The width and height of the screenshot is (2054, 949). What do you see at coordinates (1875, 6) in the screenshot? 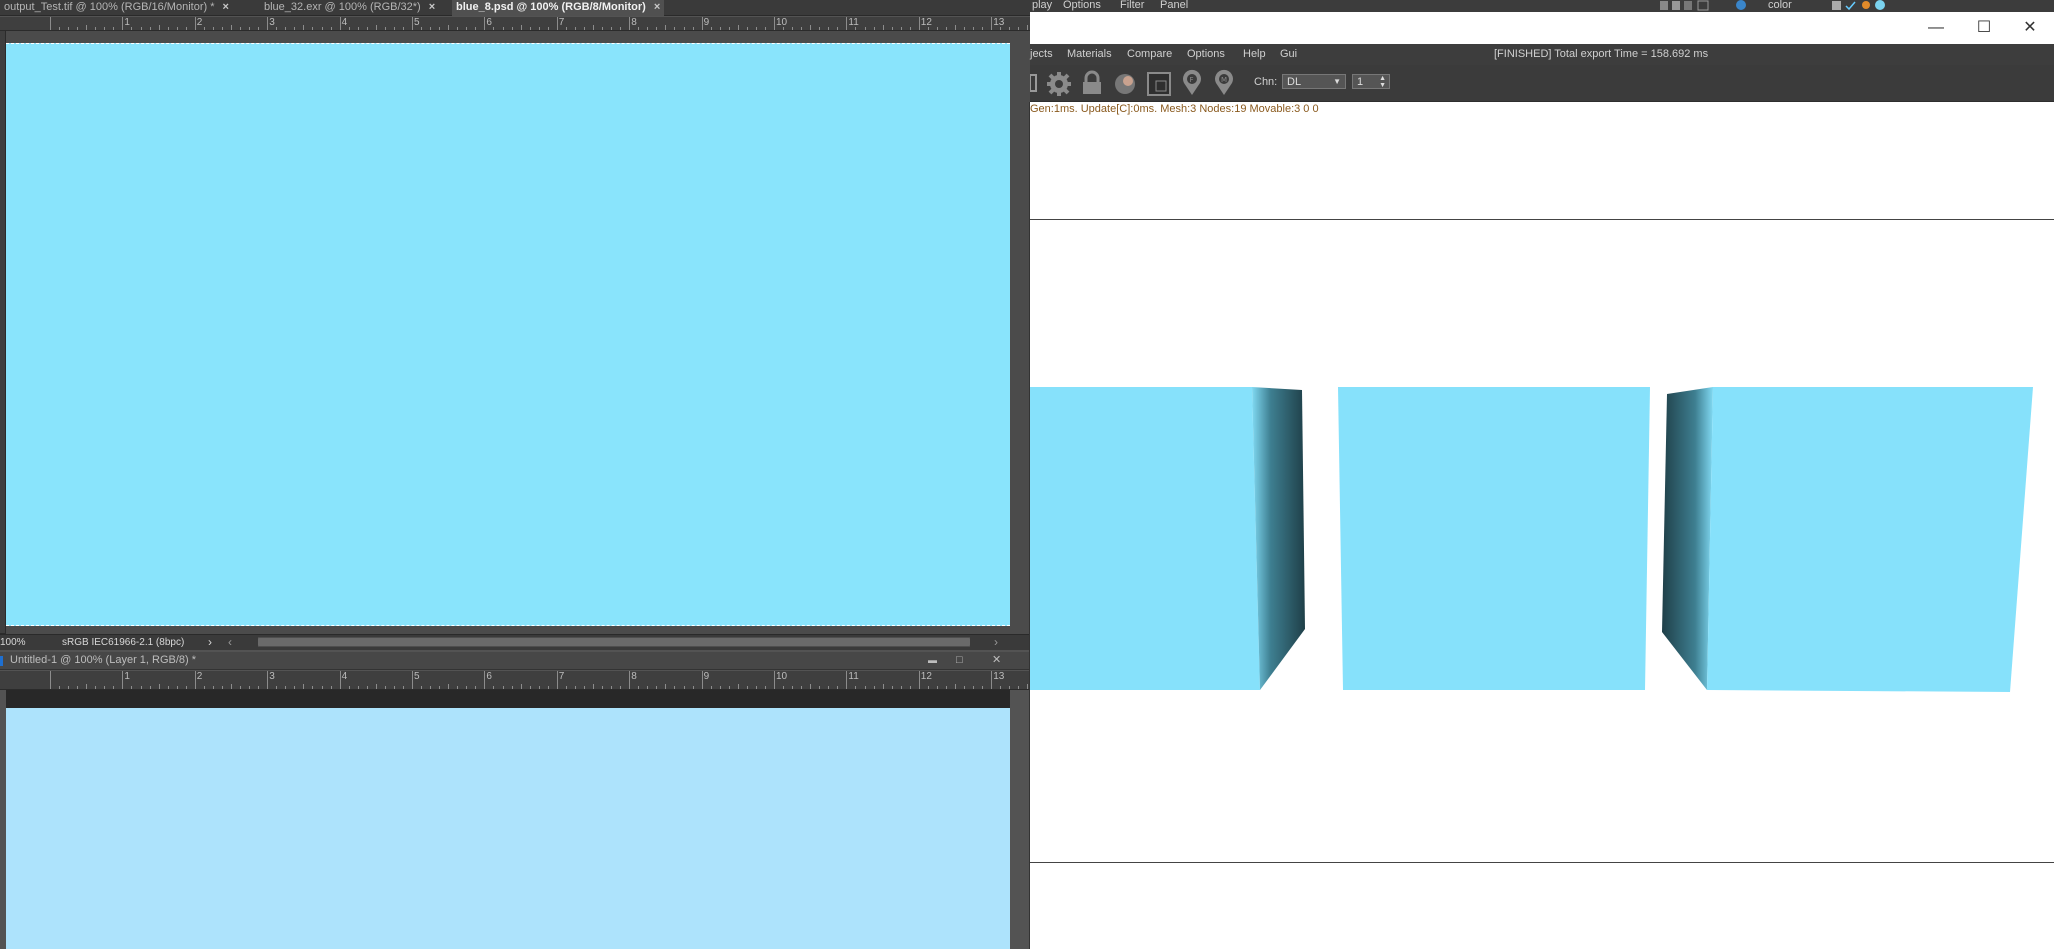
I see `panel-icons` at bounding box center [1875, 6].